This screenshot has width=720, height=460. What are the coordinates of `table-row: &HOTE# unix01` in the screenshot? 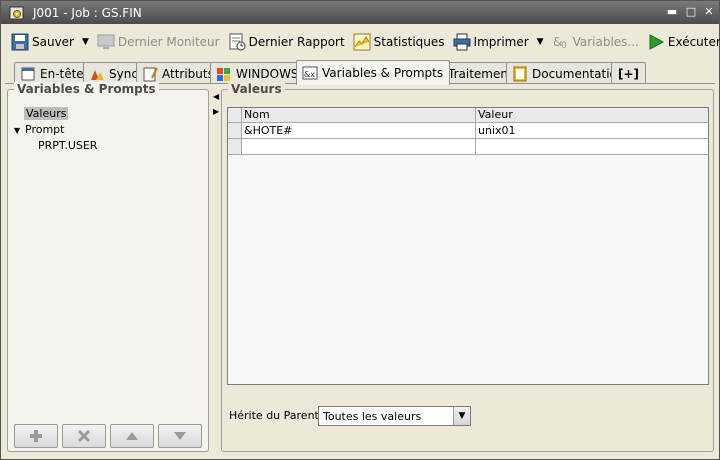 It's located at (468, 131).